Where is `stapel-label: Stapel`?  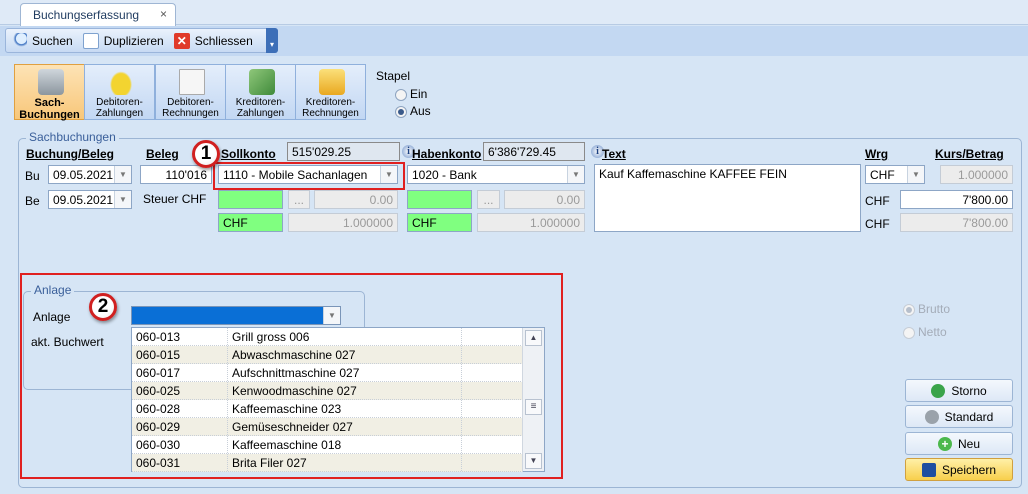
stapel-label: Stapel is located at coordinates (393, 76).